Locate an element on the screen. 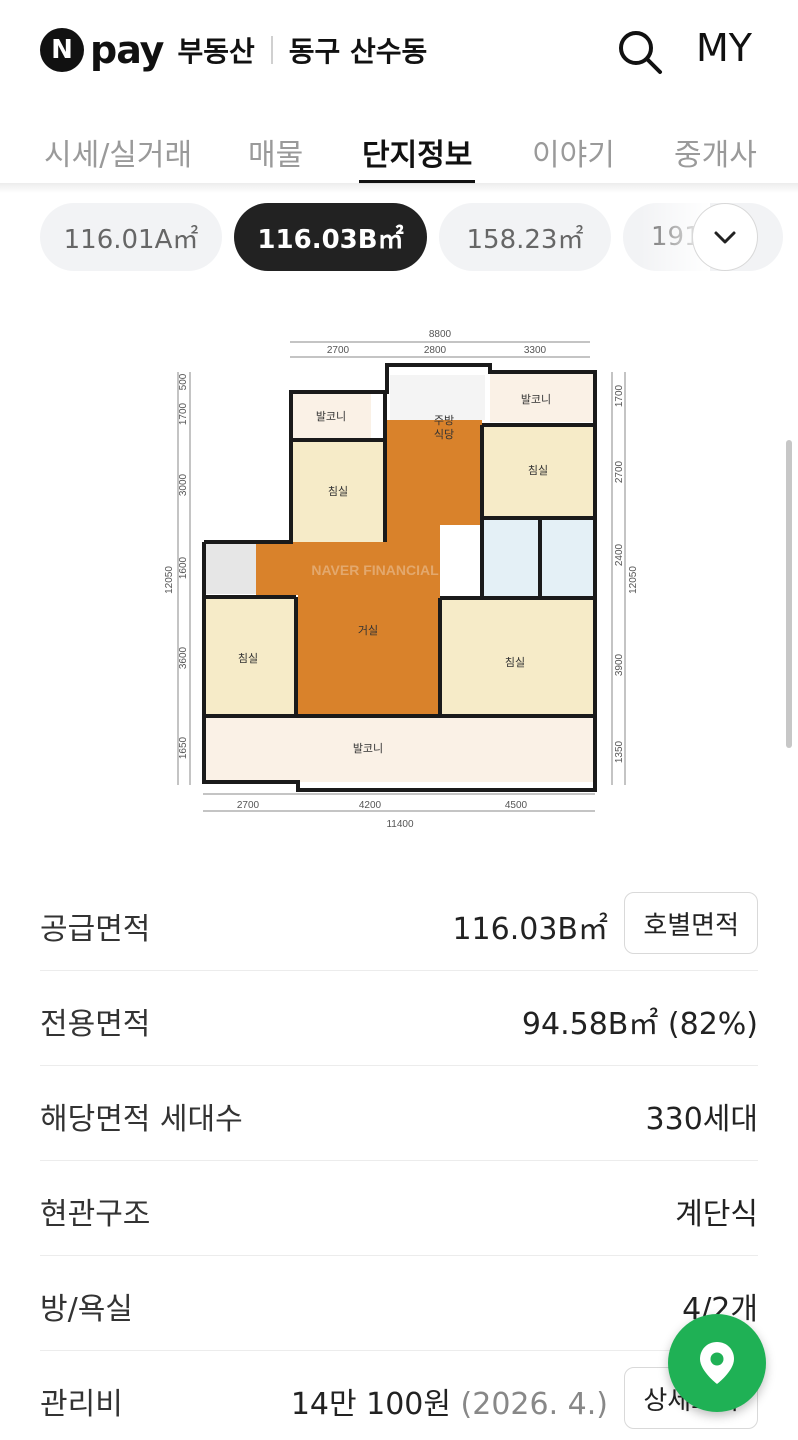  dim-top-total: 8800 is located at coordinates (440, 334).